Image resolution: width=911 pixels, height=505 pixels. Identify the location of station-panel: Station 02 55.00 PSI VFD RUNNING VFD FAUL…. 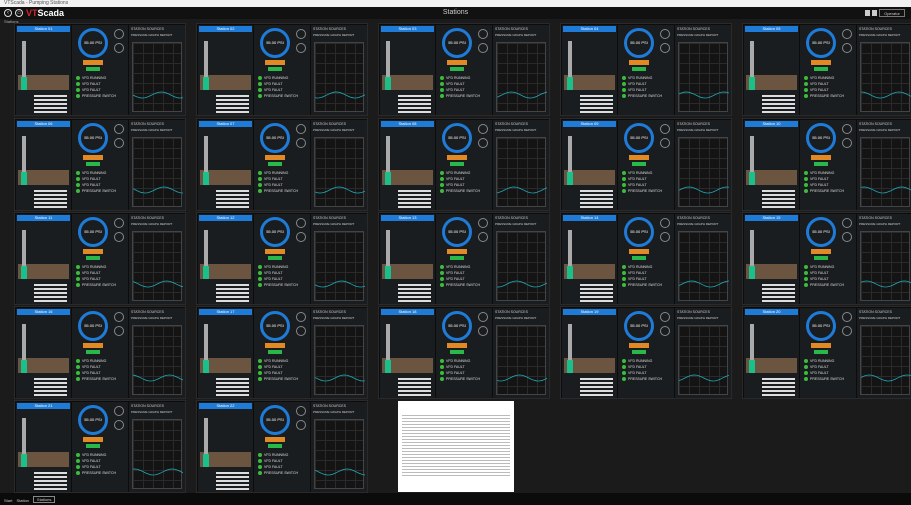
(282, 69).